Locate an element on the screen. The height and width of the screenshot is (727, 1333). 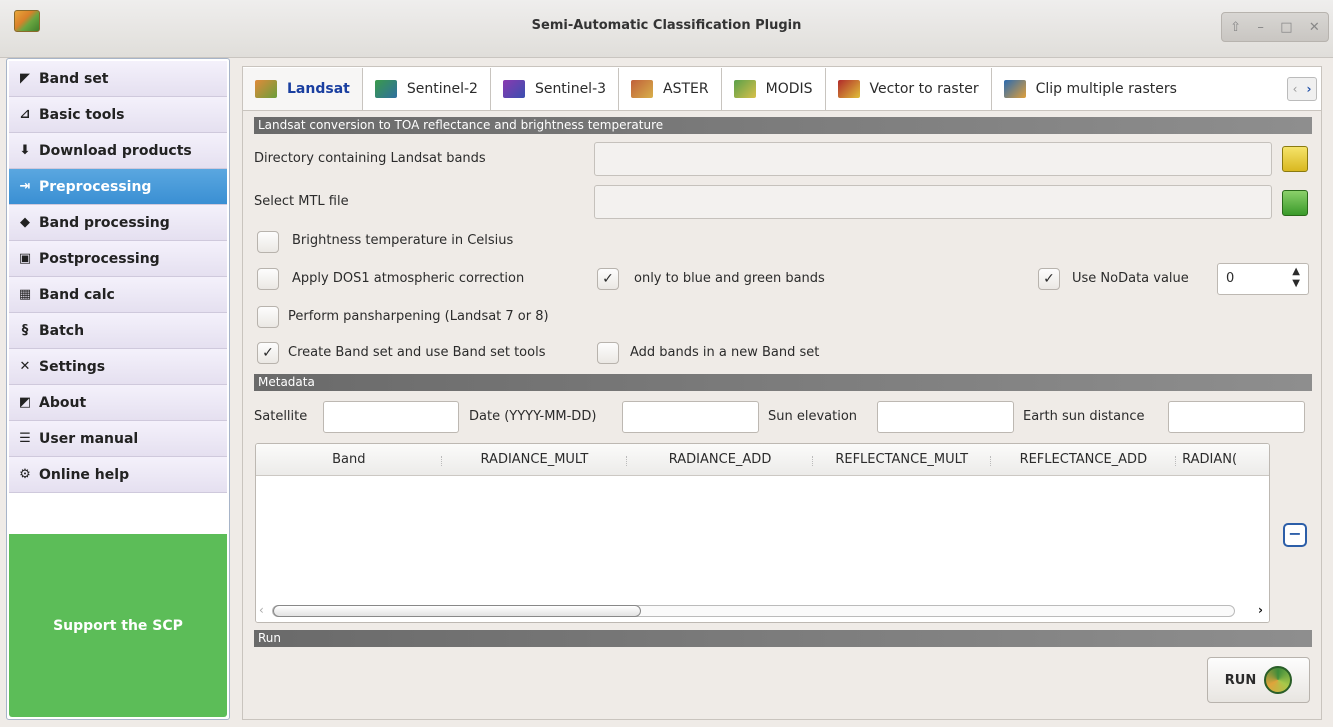
use-nodata-label: Use NoData value is located at coordinates (1130, 278).